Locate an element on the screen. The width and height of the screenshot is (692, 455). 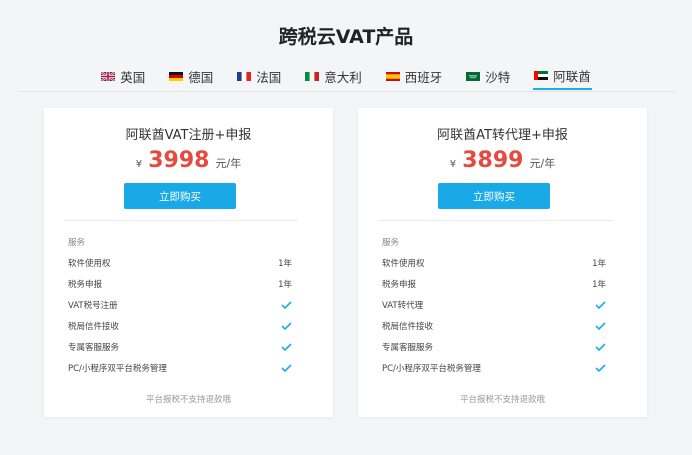
germany-flag-icon is located at coordinates (176, 76).